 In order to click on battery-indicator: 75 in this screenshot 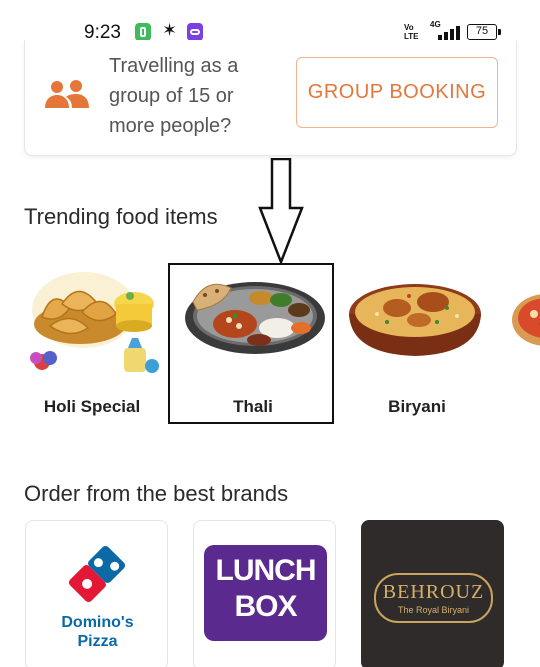, I will do `click(484, 32)`.